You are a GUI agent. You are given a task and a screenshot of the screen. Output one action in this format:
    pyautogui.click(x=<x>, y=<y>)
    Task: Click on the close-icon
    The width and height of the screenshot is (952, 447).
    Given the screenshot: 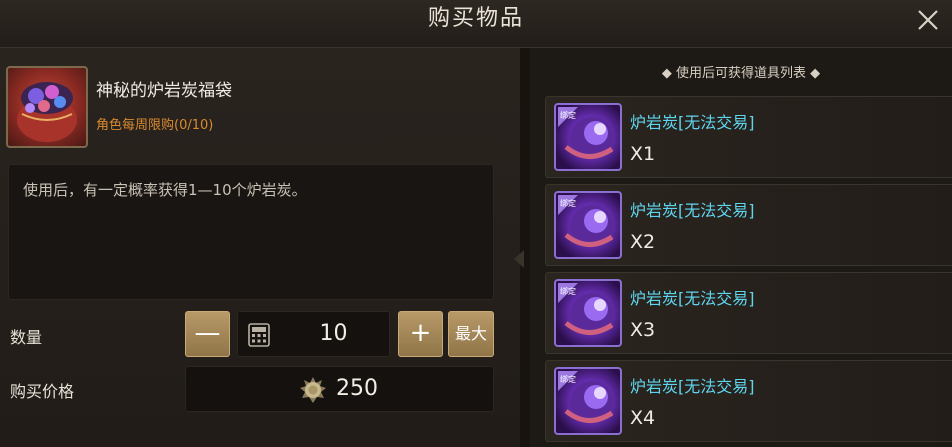 What is the action you would take?
    pyautogui.click(x=928, y=20)
    